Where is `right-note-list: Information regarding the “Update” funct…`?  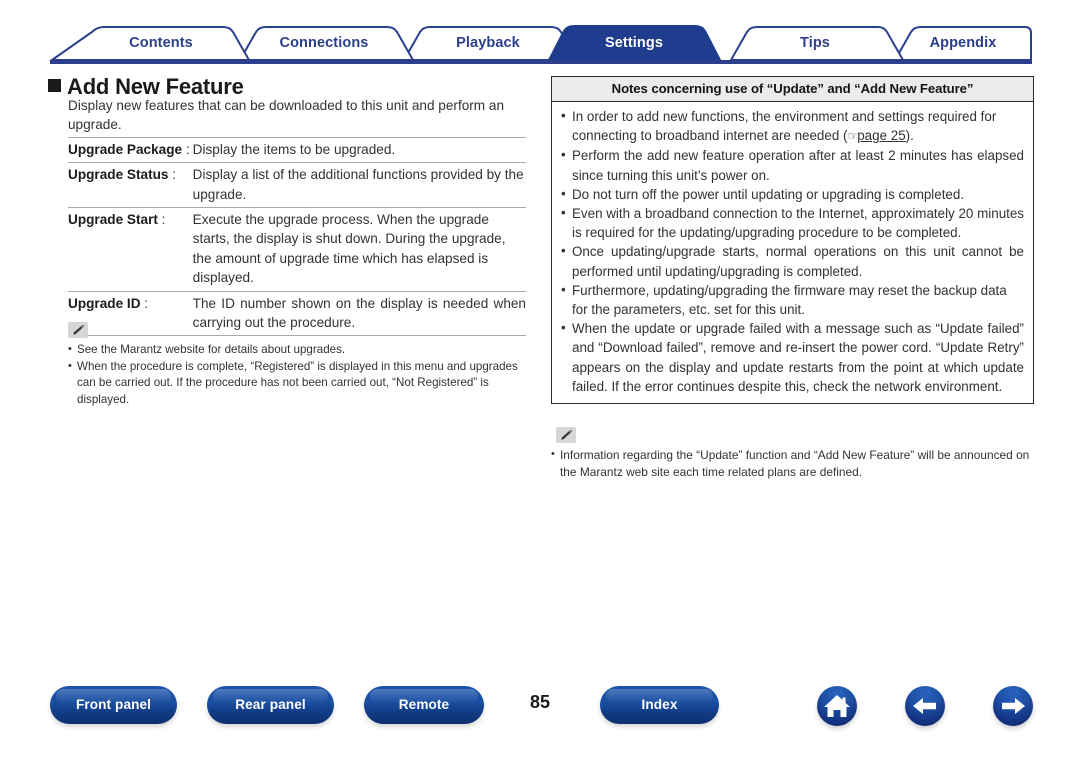 right-note-list: Information regarding the “Update” funct… is located at coordinates (791, 463).